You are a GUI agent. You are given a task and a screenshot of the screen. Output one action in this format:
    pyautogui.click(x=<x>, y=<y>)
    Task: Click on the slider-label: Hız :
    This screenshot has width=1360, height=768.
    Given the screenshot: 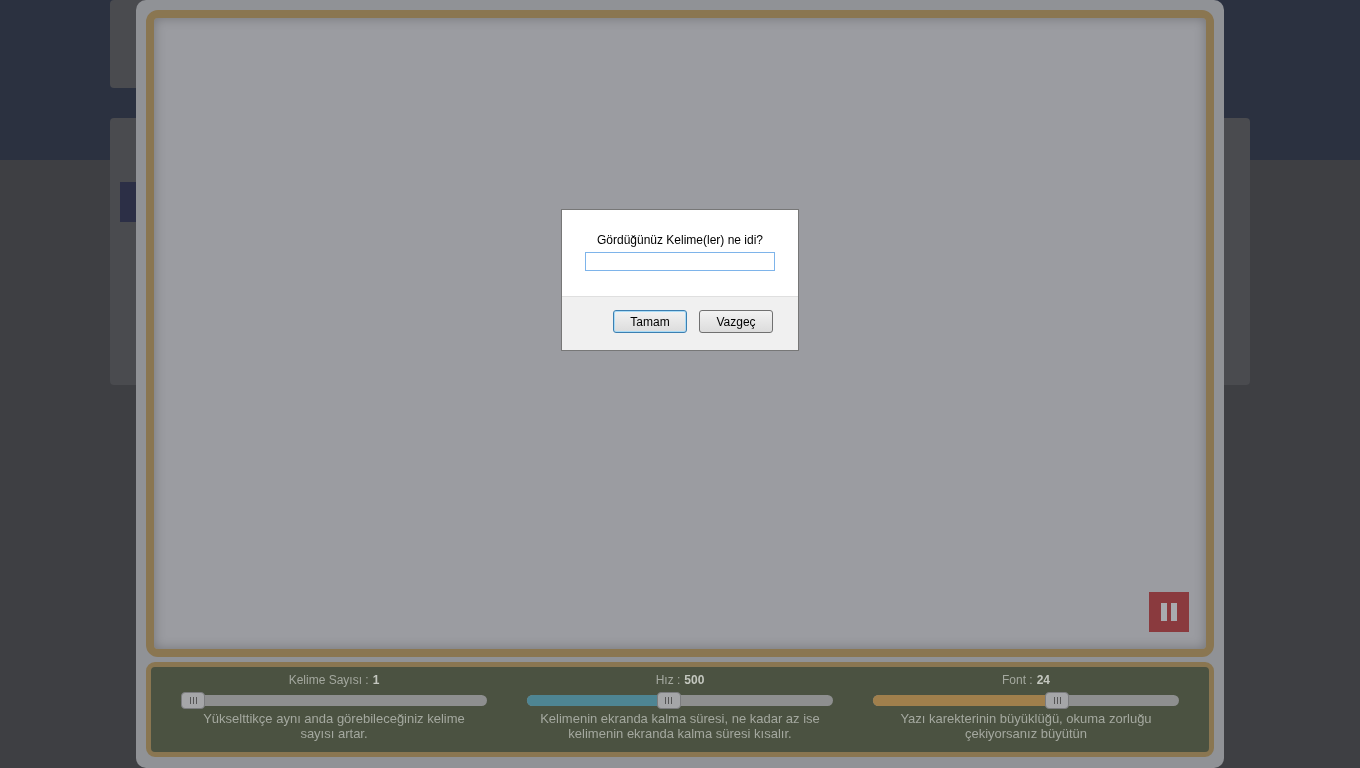 What is the action you would take?
    pyautogui.click(x=668, y=681)
    